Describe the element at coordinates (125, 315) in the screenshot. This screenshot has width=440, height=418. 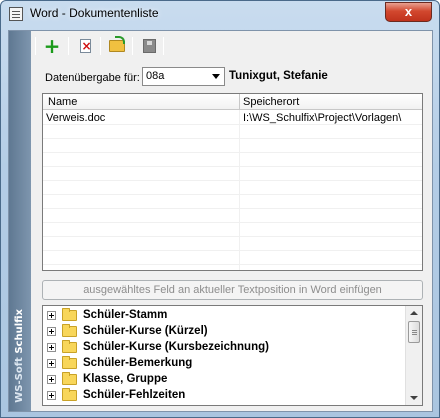
I see `tree-item-label: Schüler-Stamm` at that location.